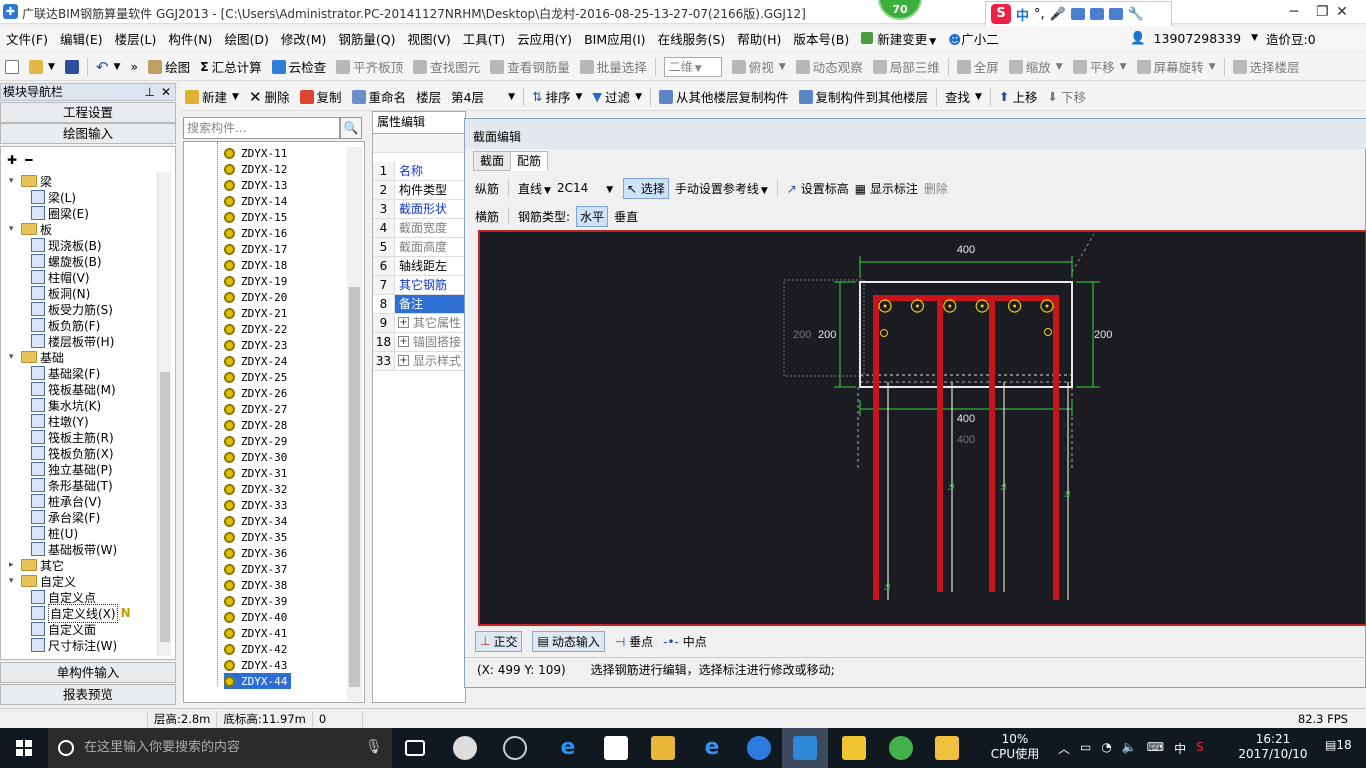 The image size is (1366, 768). I want to click on collapse-all-icon: ━, so click(28, 160).